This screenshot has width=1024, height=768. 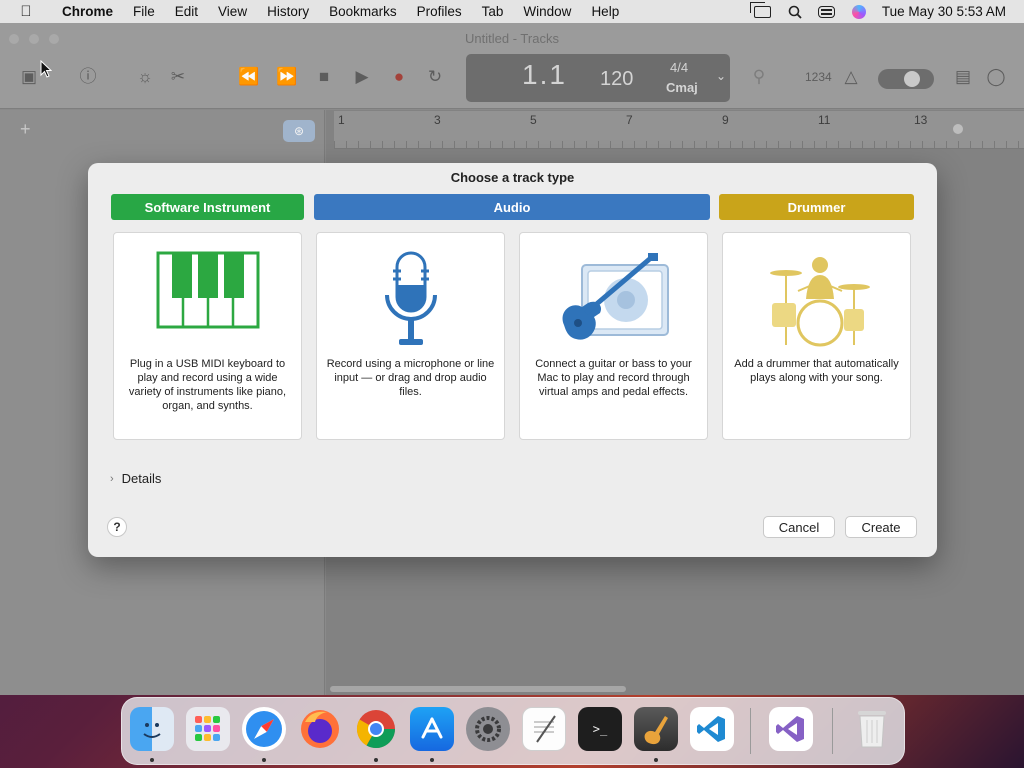 I want to click on library-icon: ▣, so click(x=29, y=77).